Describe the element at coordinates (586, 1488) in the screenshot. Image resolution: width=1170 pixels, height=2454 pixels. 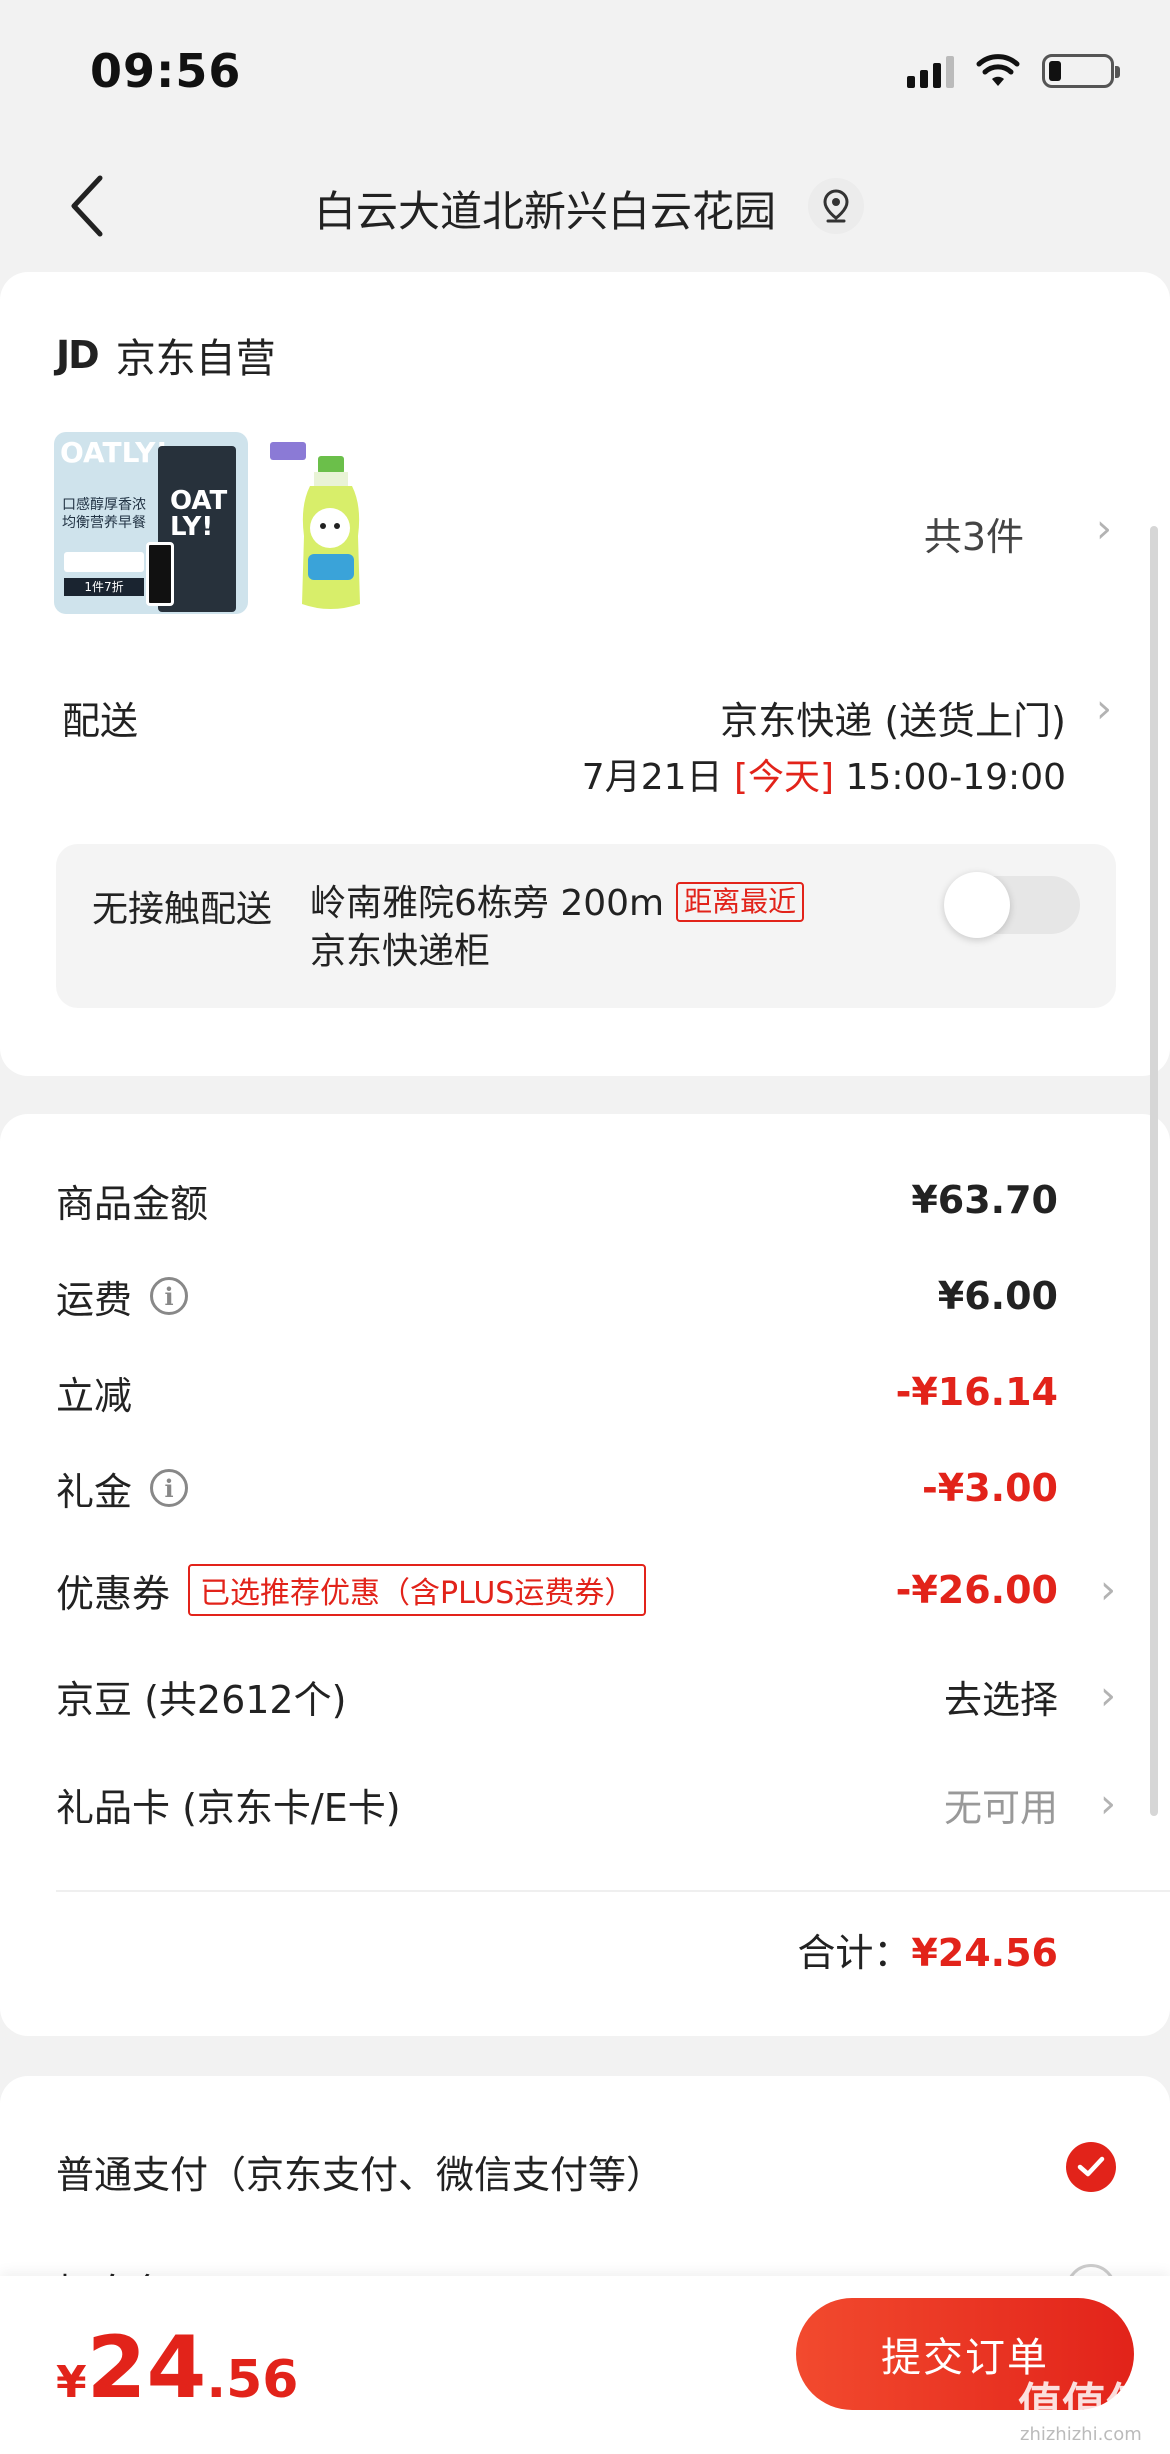
I see `gift-money-row: 礼金 i -¥3.00` at that location.